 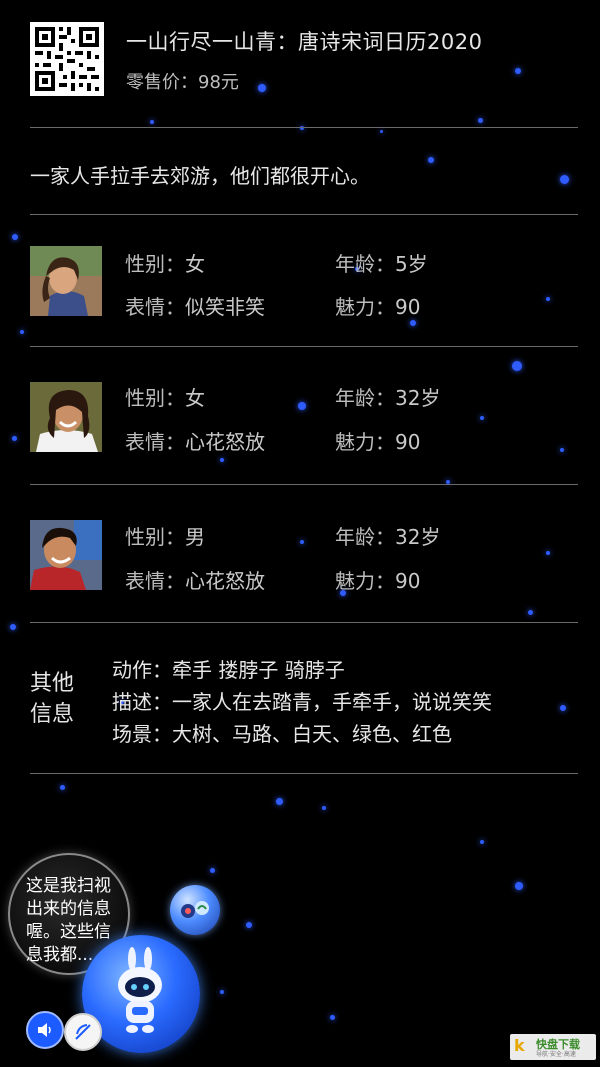 What do you see at coordinates (165, 537) in the screenshot?
I see `gender-field: 性别：男` at bounding box center [165, 537].